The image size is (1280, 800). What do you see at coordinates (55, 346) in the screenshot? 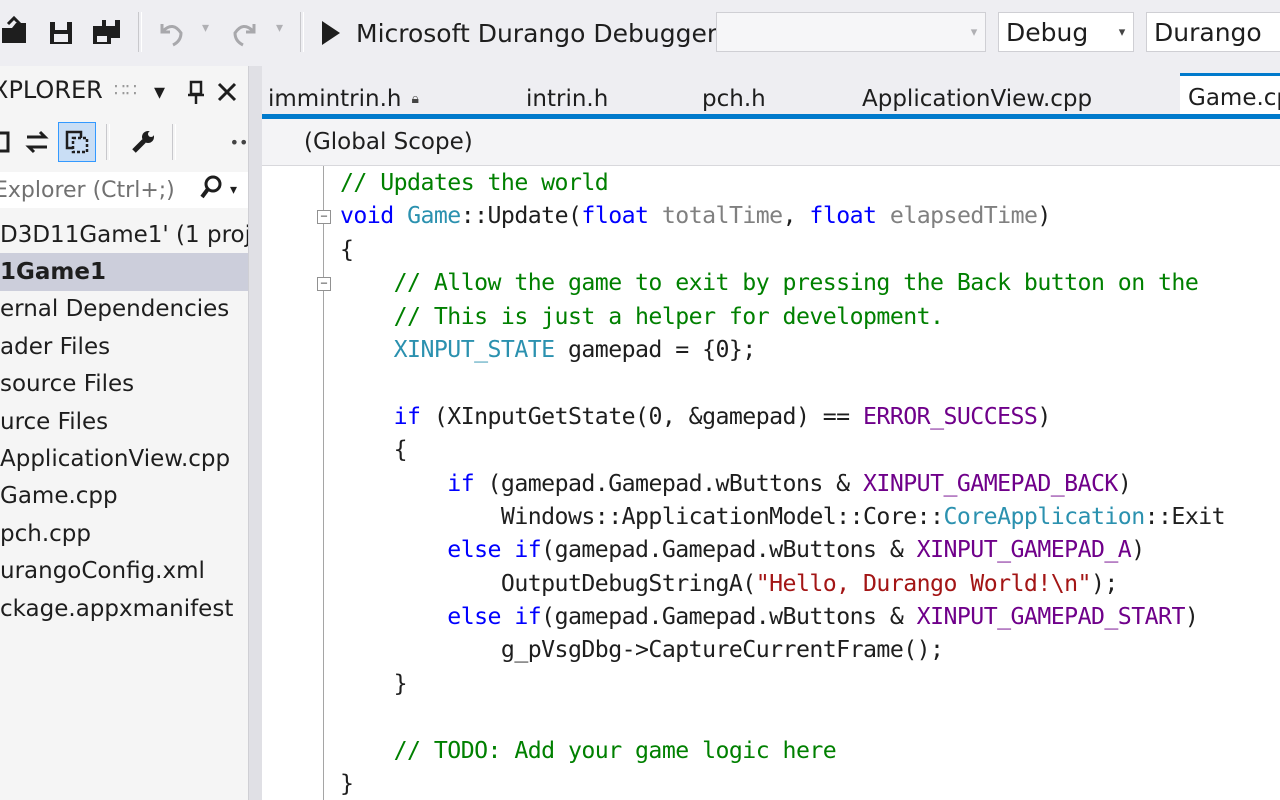
I see `tree-item-label: ader Files` at bounding box center [55, 346].